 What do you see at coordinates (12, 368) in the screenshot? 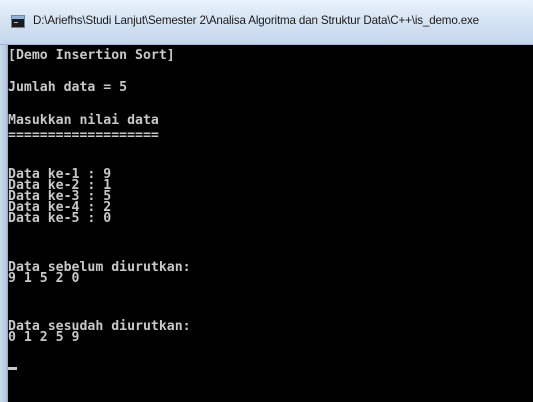
I see `text-cursor` at bounding box center [12, 368].